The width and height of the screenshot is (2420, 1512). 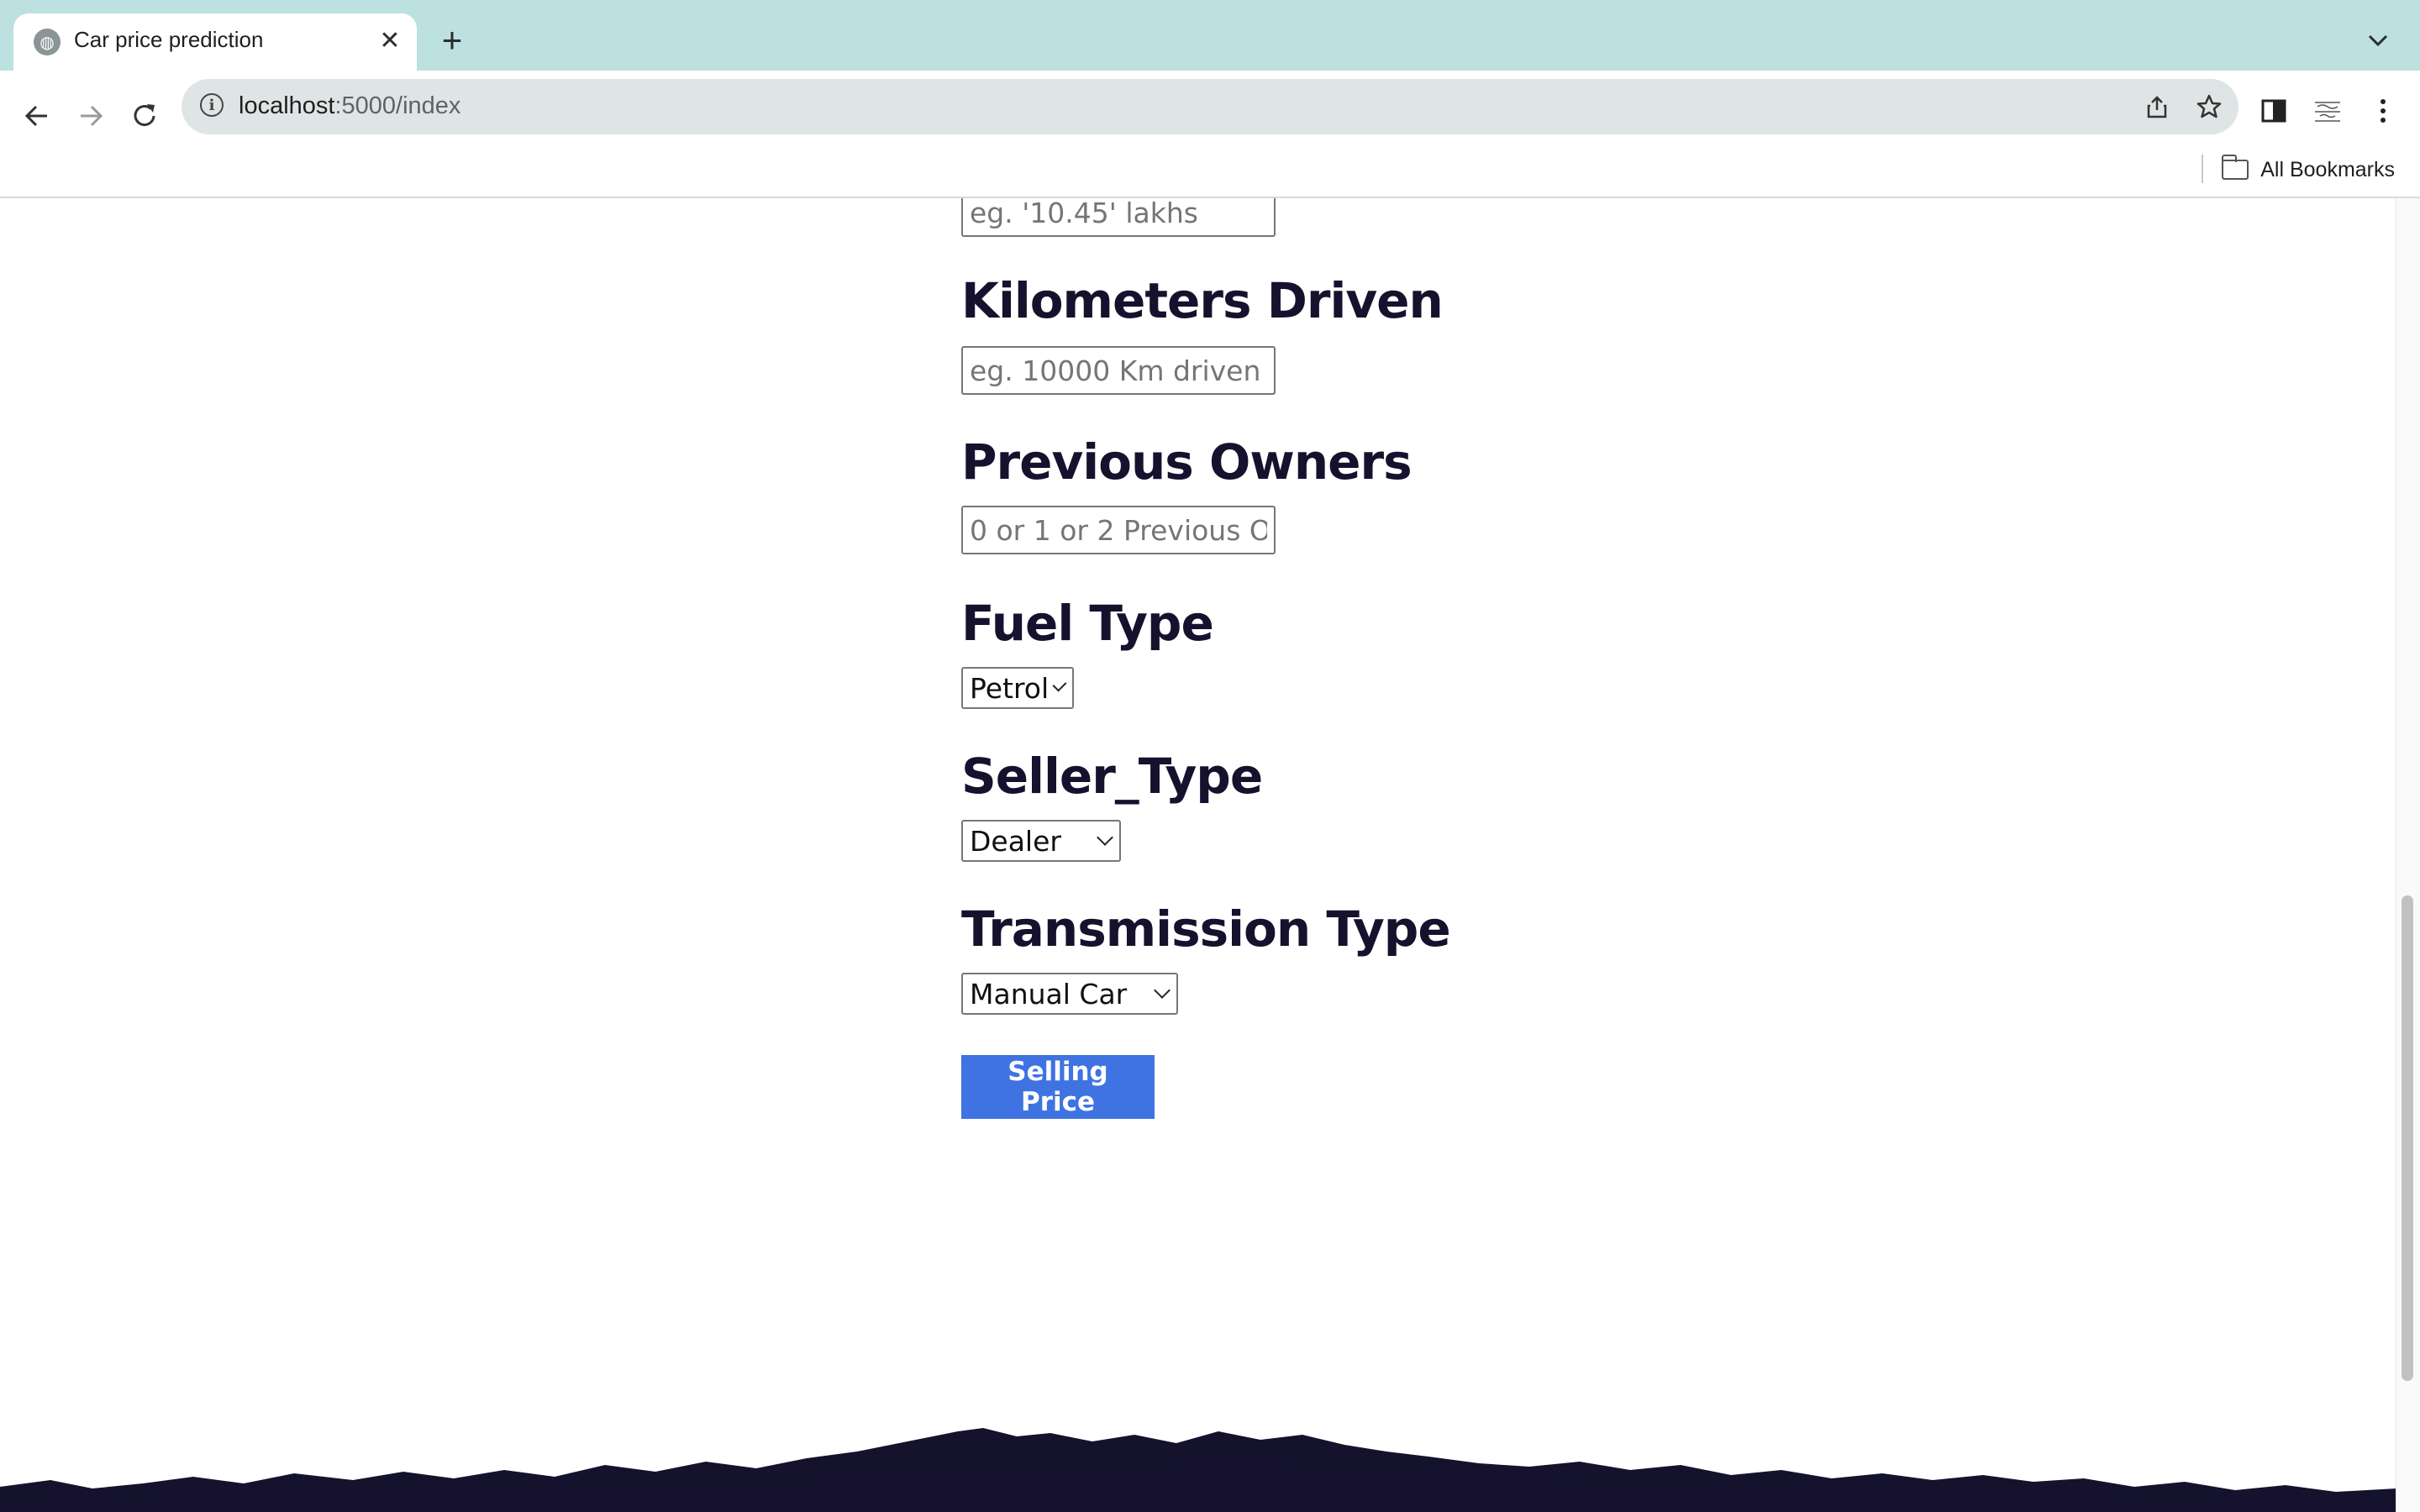 I want to click on reload-button, so click(x=144, y=116).